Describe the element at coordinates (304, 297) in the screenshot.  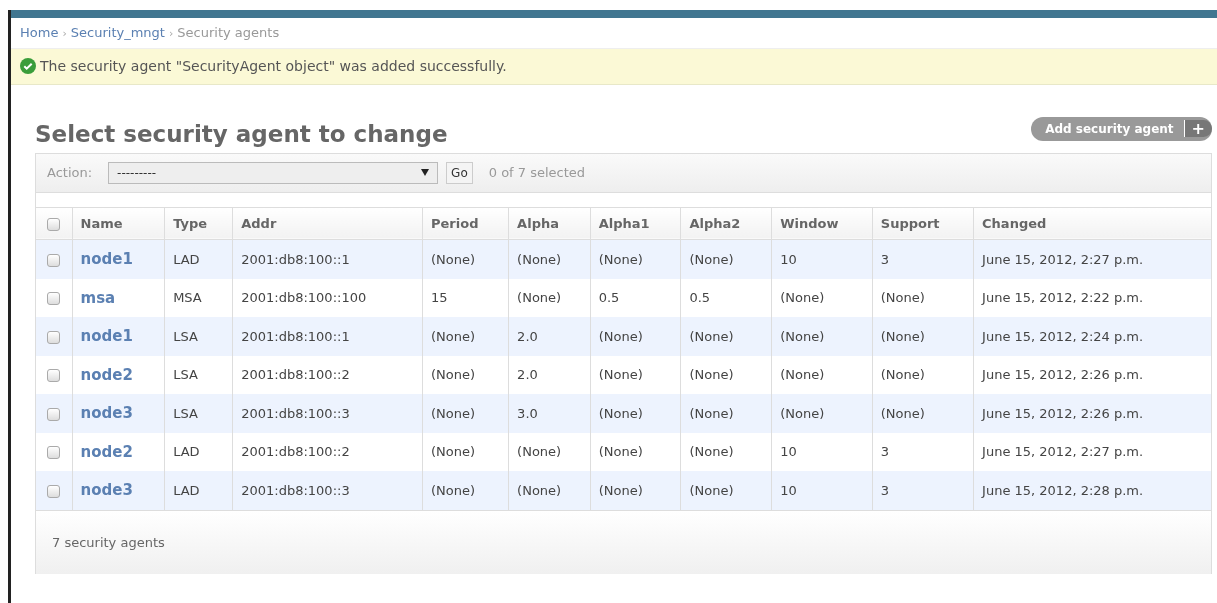
I see `table-cell: 2001:db8:100::100` at that location.